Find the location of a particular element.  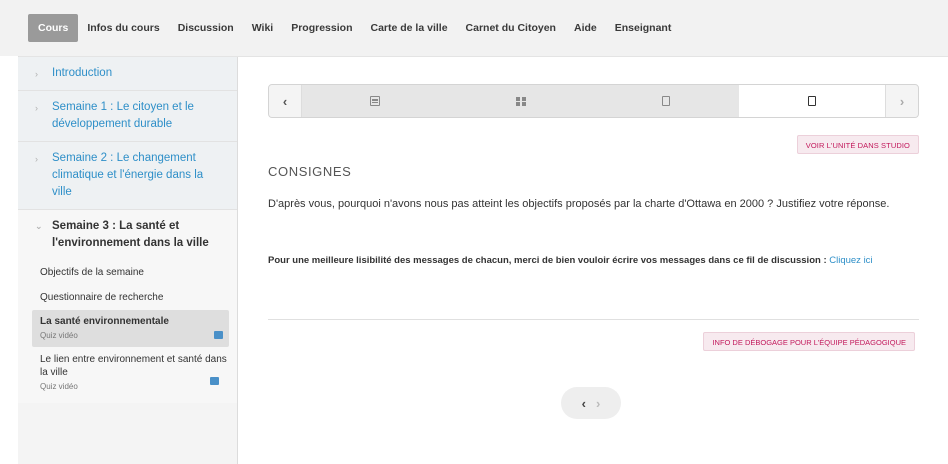

chapter-label: Introduction is located at coordinates (82, 73).